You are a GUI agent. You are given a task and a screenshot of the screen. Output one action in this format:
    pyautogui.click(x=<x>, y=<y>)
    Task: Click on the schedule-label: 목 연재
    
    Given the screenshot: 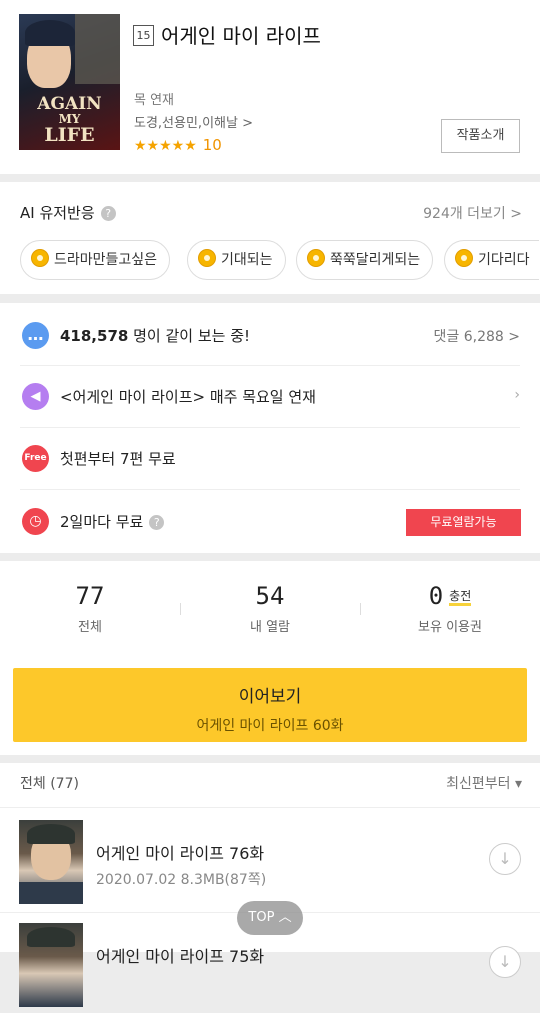 What is the action you would take?
    pyautogui.click(x=154, y=100)
    